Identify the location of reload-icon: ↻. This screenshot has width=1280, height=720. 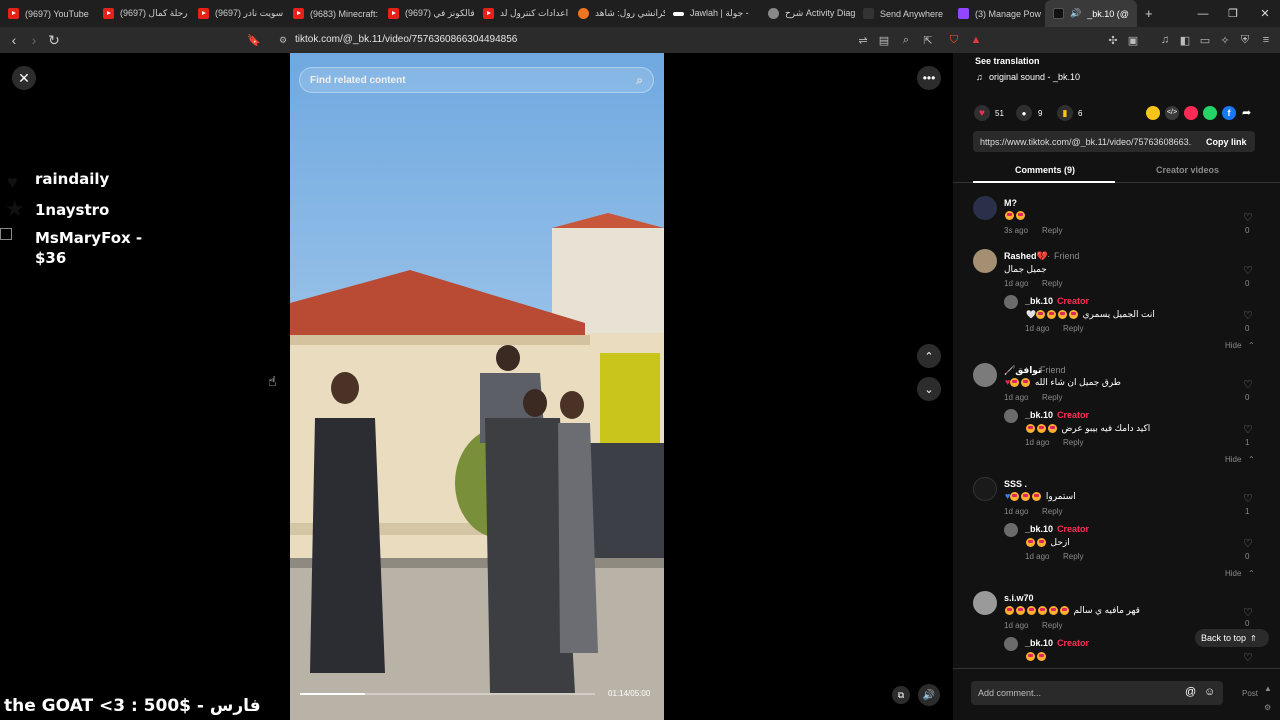
(54, 40).